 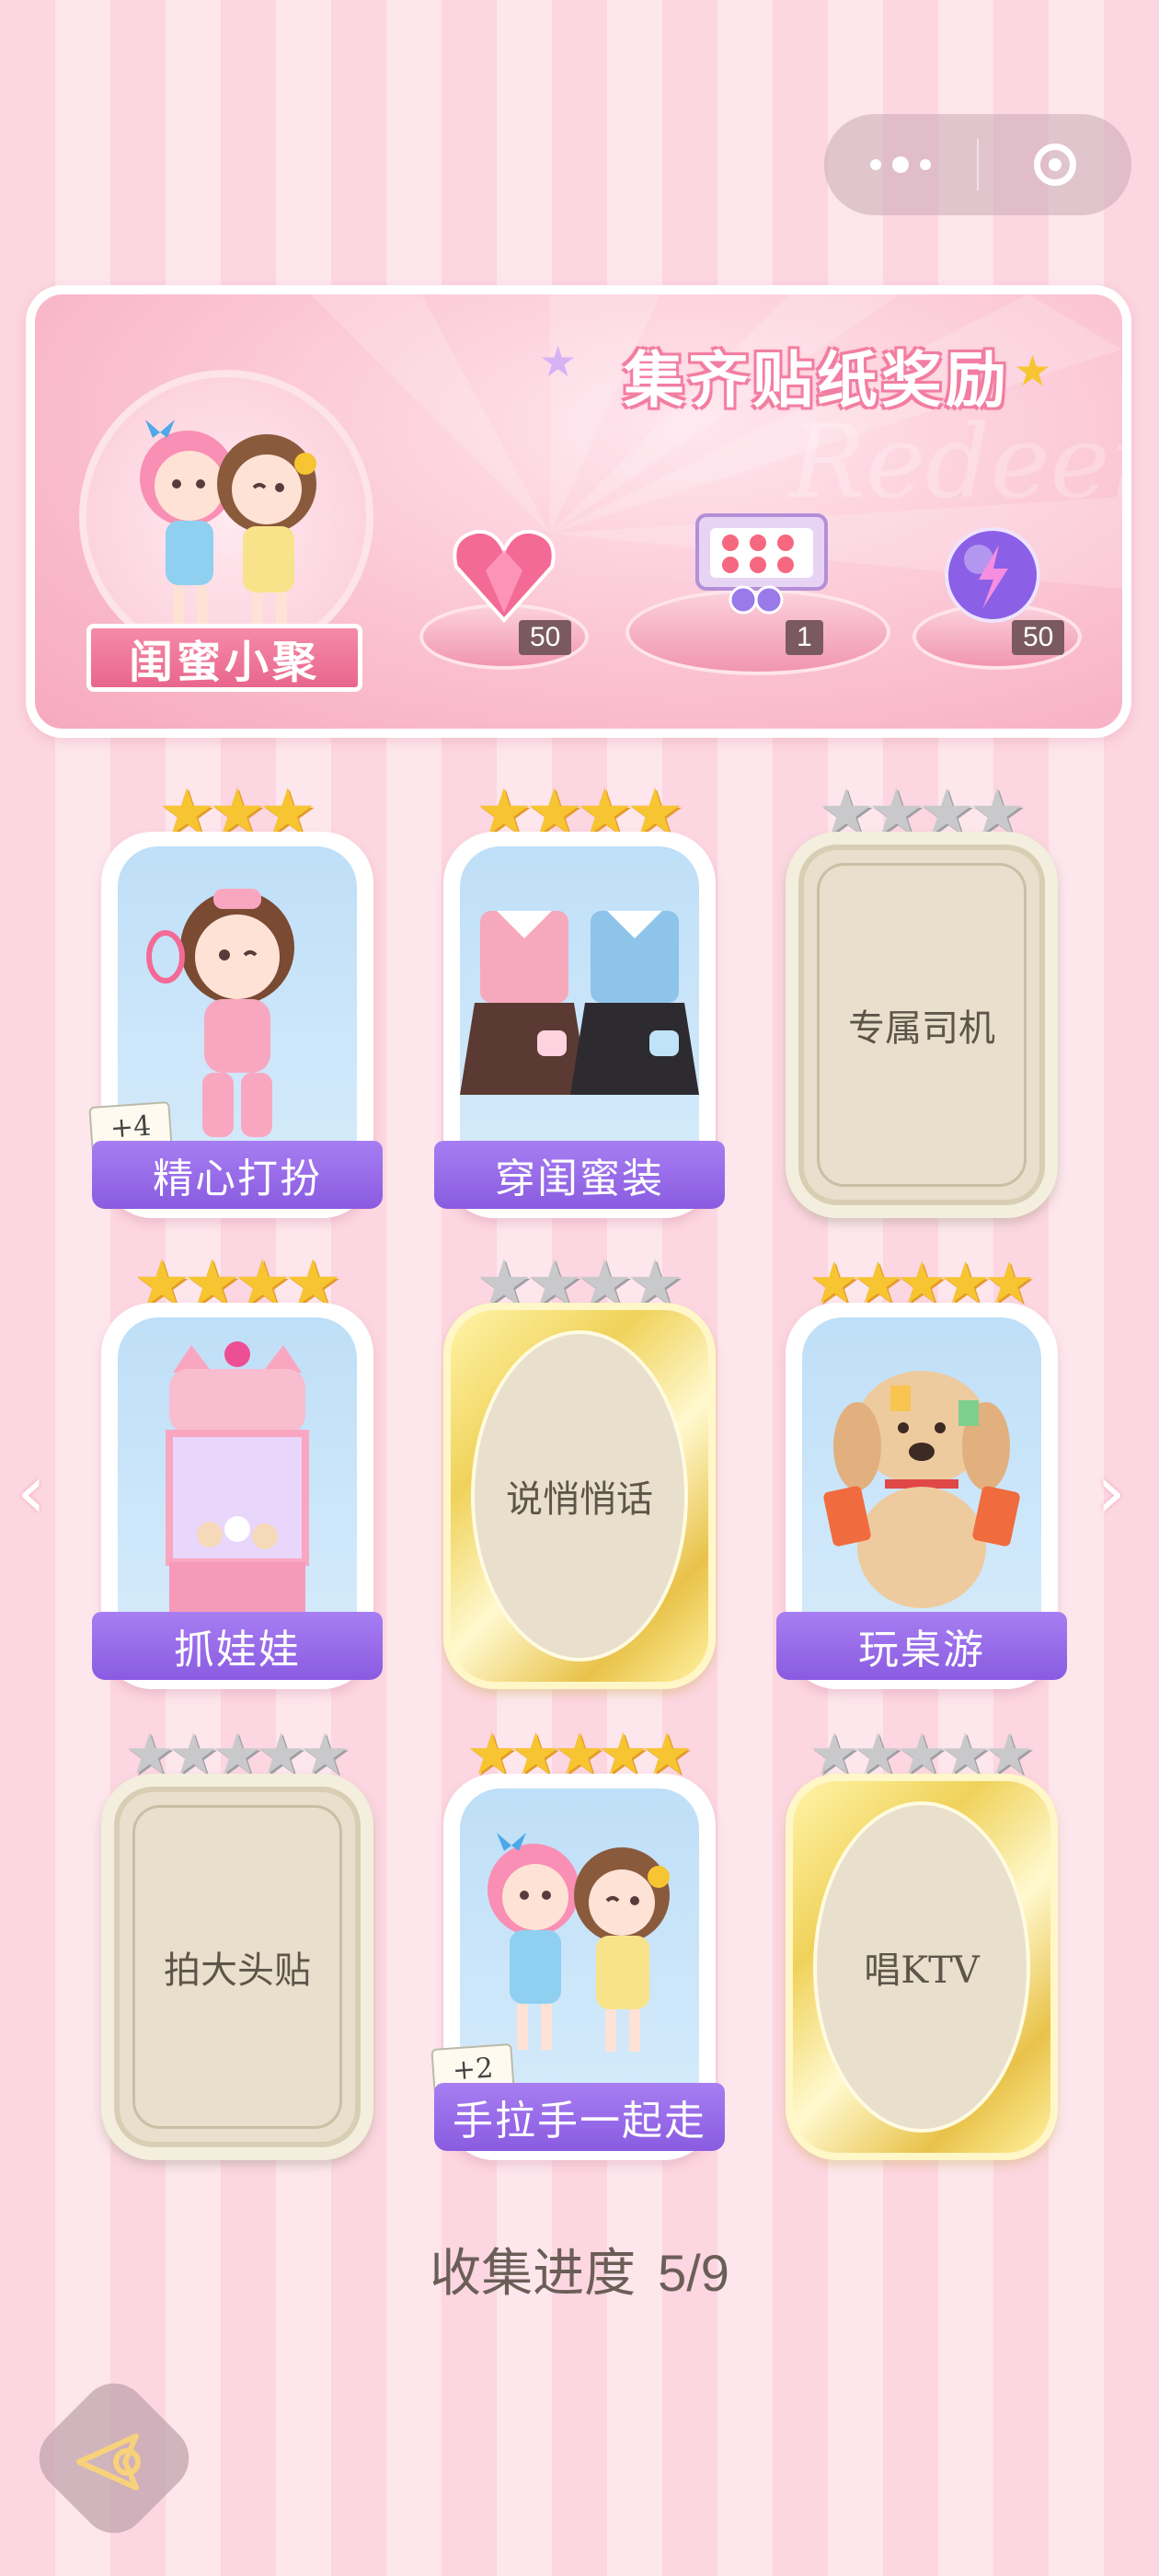 What do you see at coordinates (579, 1470) in the screenshot?
I see `sticker-card-locked: ★ ★ ★ ★ 说悄悄话` at bounding box center [579, 1470].